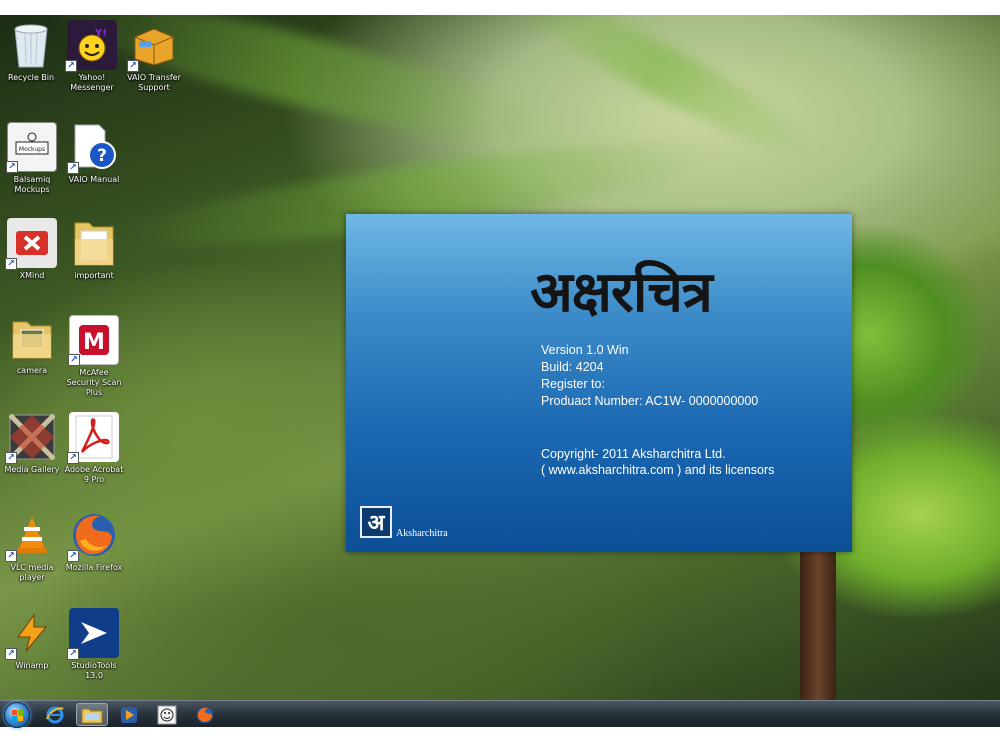 This screenshot has width=1000, height=750. Describe the element at coordinates (376, 522) in the screenshot. I see `aksharchitra-logo-icon: अ` at that location.